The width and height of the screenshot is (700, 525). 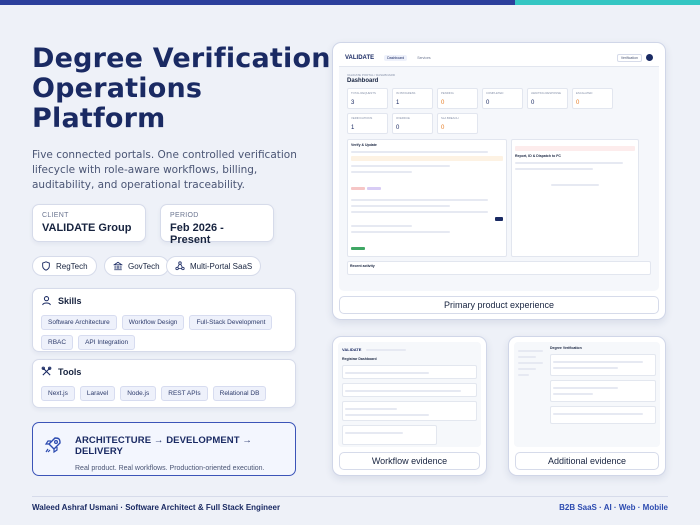 I want to click on pill-label: Multi-Portal SaaS, so click(x=221, y=266).